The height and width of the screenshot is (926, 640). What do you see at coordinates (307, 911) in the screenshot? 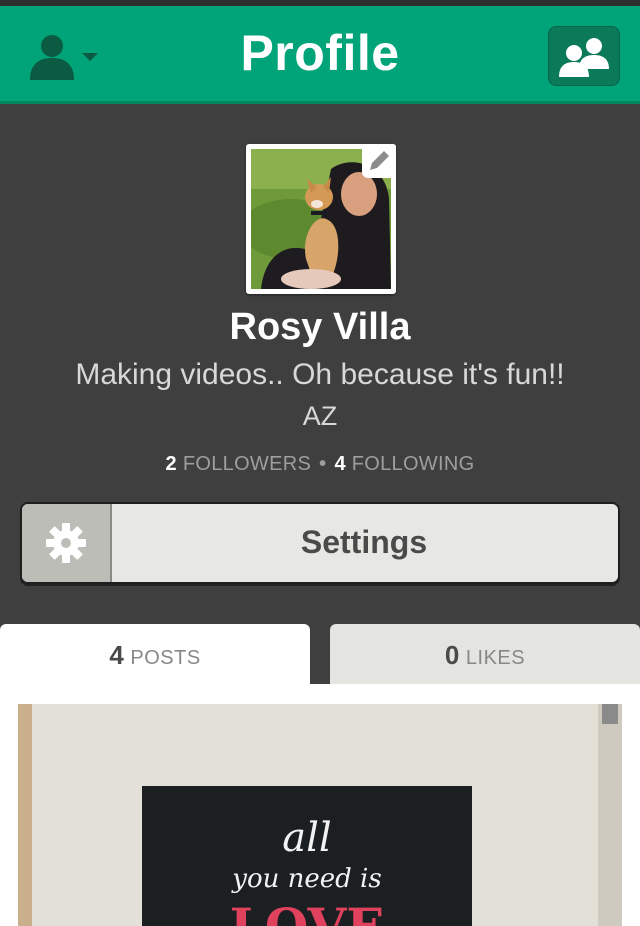
I see `post-text-line3: LOVE` at bounding box center [307, 911].